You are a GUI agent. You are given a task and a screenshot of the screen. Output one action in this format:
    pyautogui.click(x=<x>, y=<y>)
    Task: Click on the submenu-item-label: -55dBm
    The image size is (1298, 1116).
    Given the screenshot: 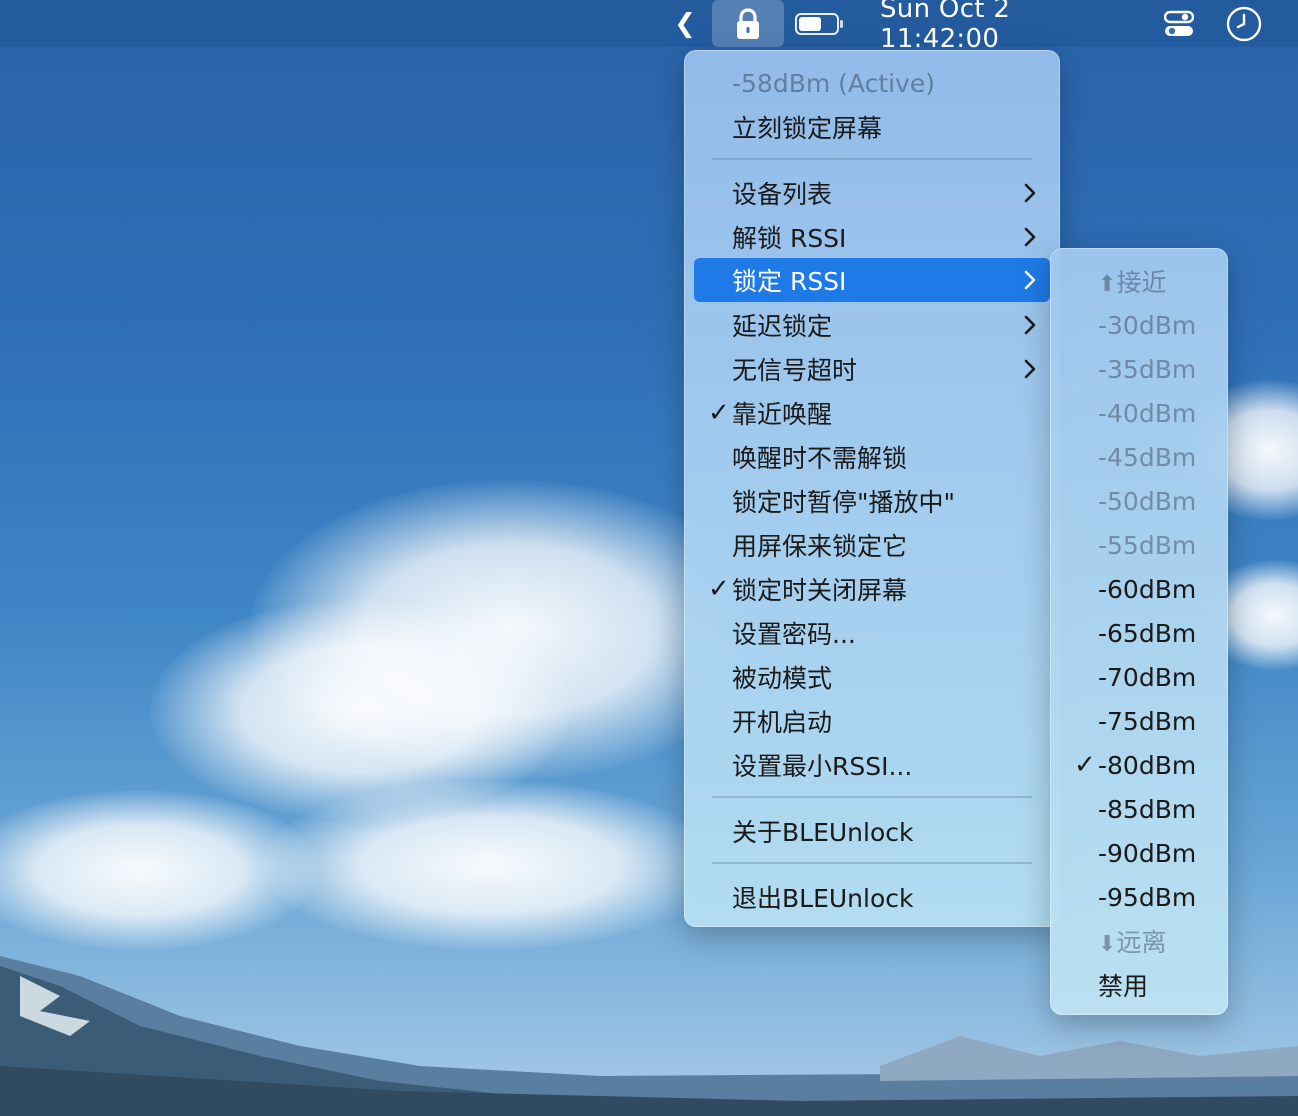 What is the action you would take?
    pyautogui.click(x=1147, y=545)
    